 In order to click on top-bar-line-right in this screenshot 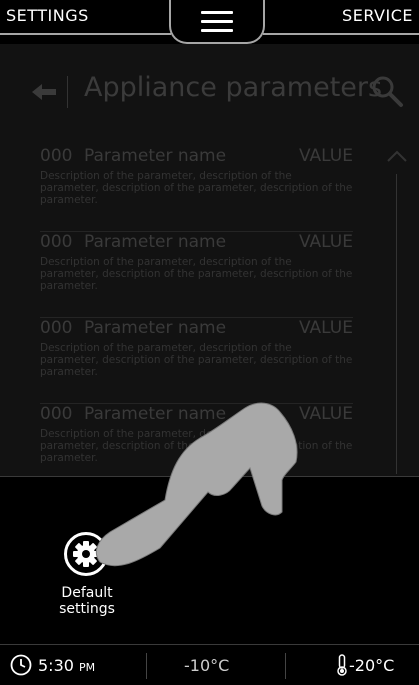, I will do `click(341, 34)`.